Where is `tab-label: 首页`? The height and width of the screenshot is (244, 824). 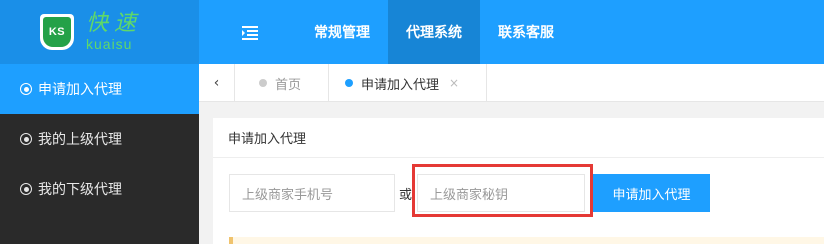 tab-label: 首页 is located at coordinates (288, 85).